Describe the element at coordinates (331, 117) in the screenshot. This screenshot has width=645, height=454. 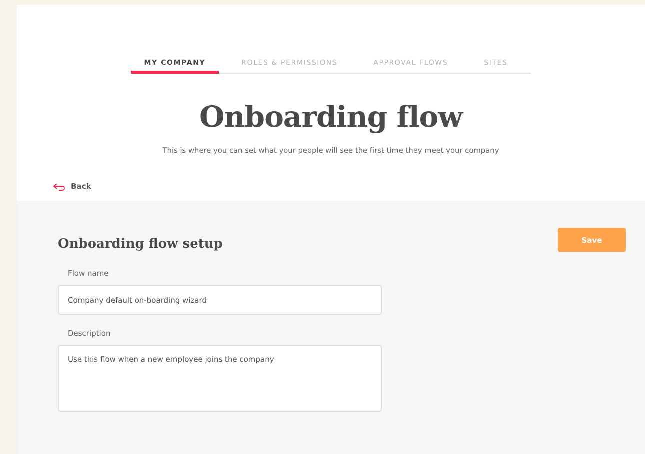
I see `page-title: Onboarding flow` at that location.